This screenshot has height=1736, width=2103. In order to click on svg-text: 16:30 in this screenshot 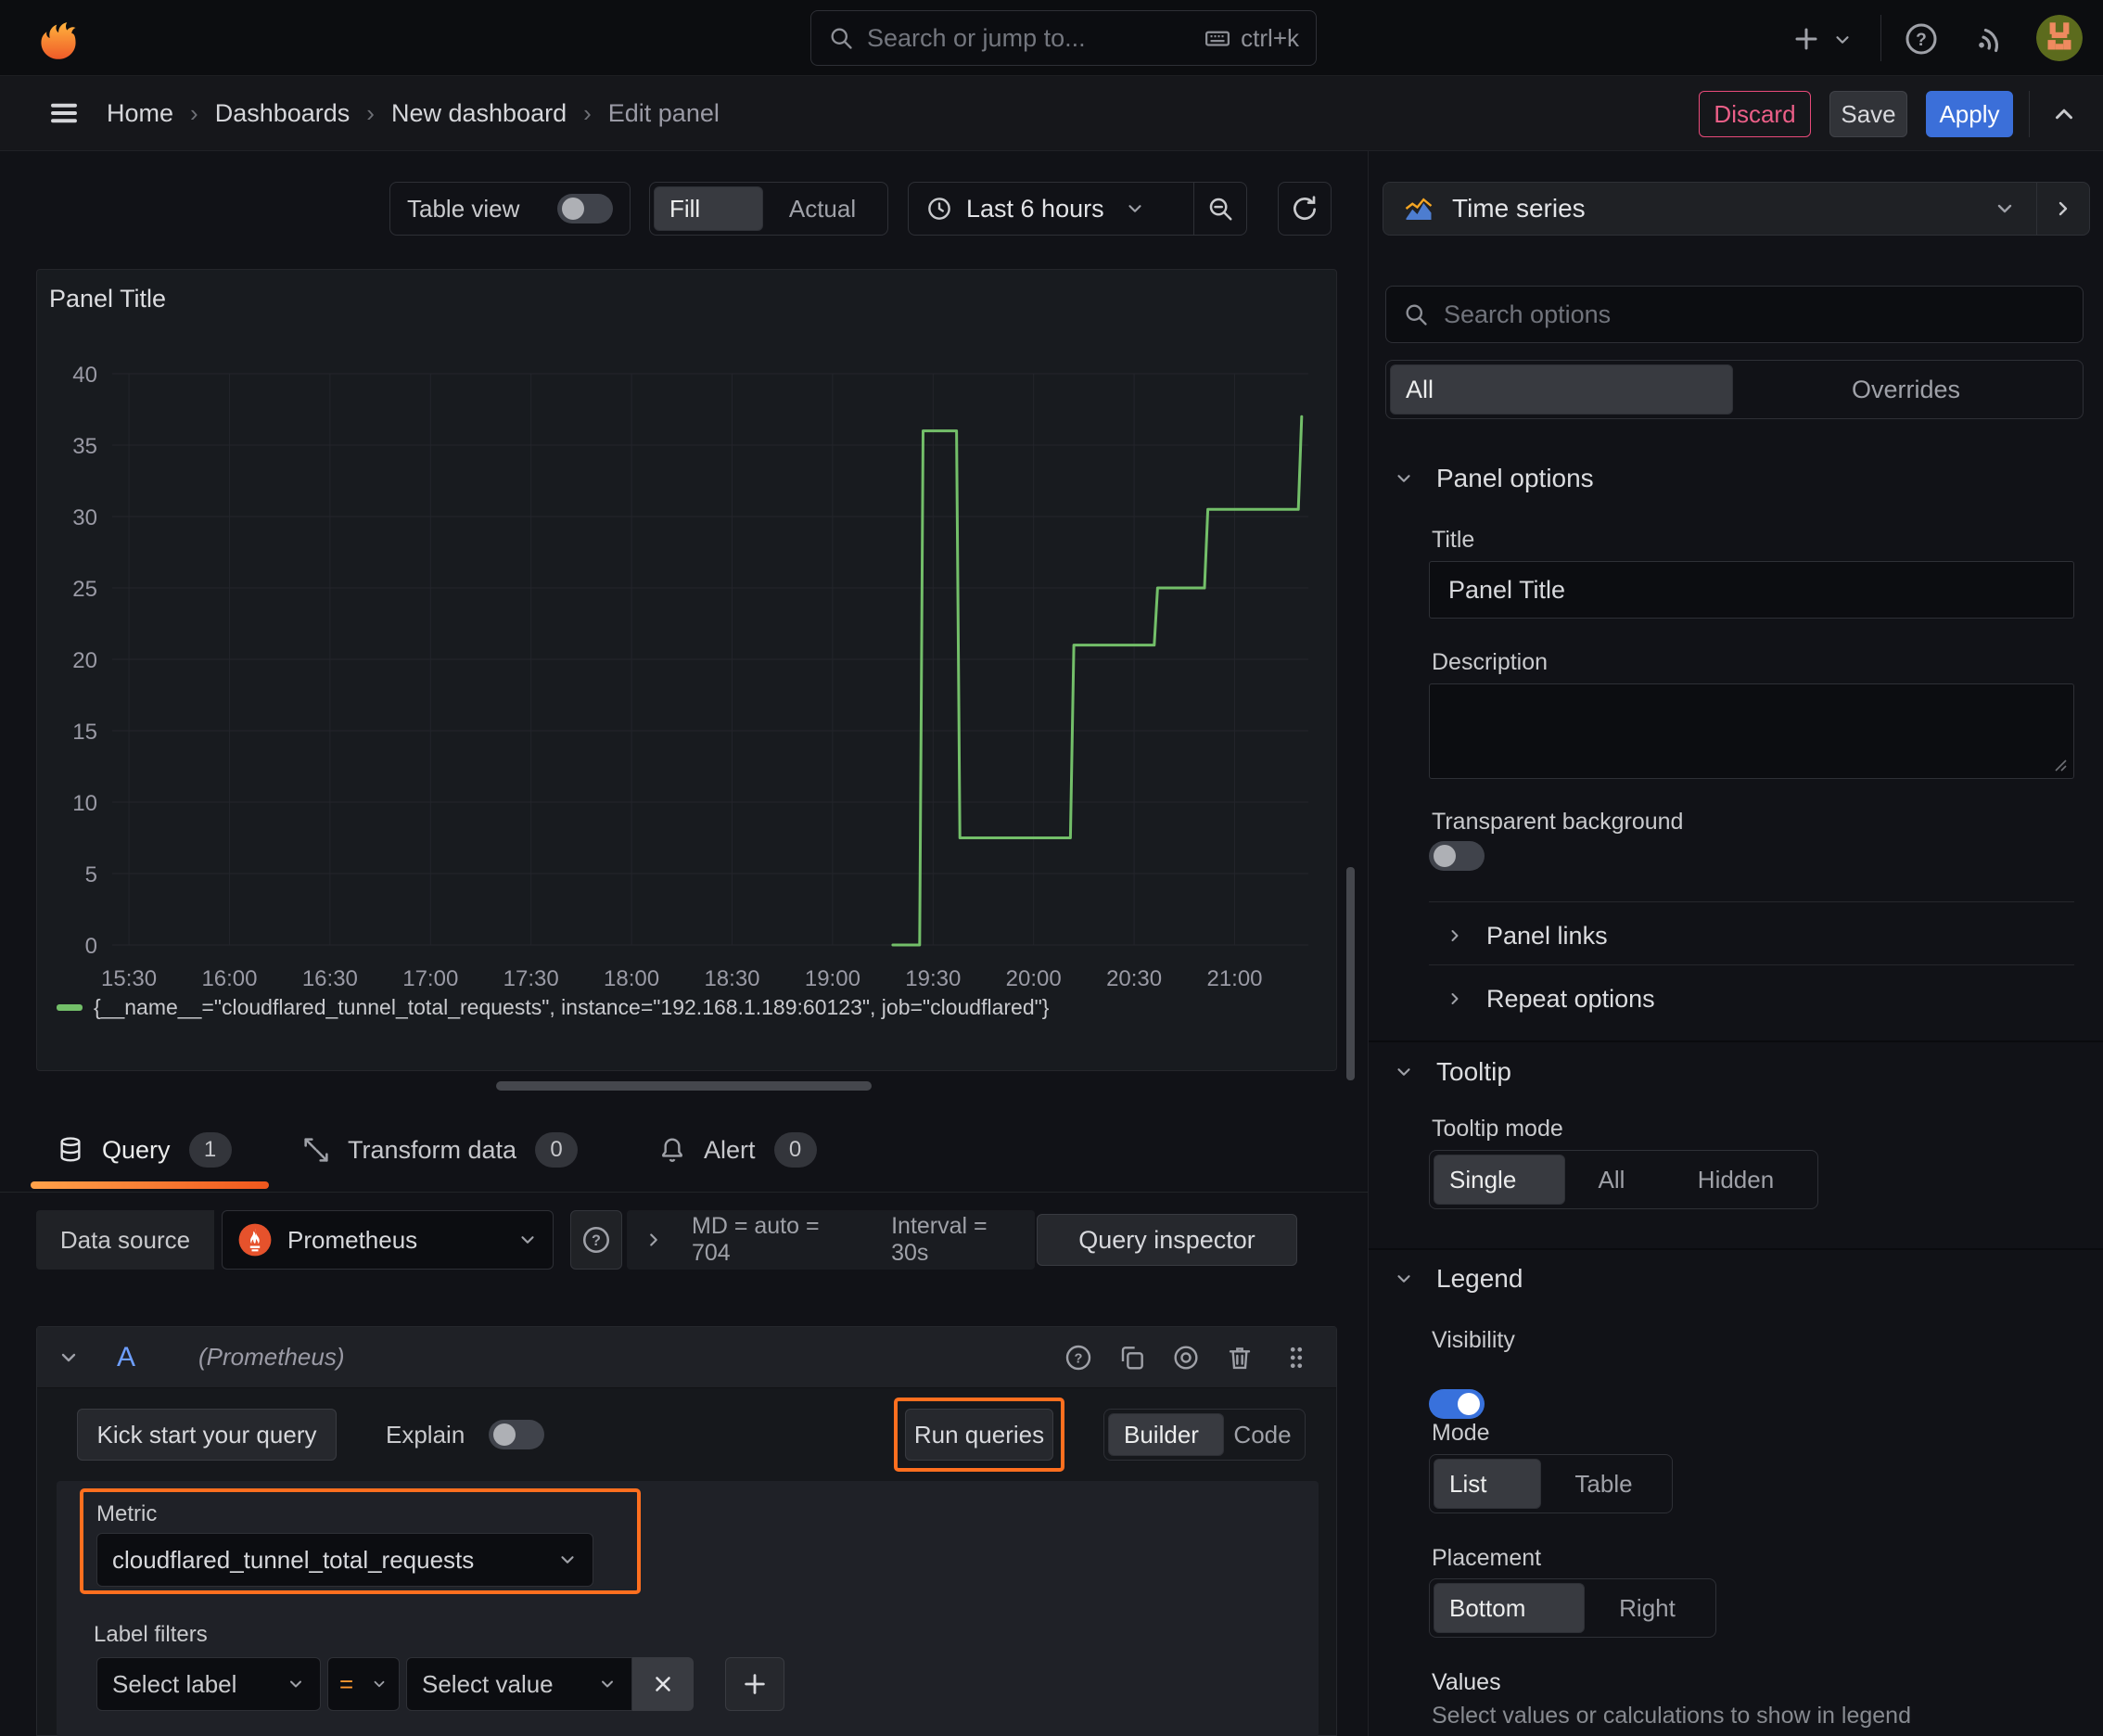, I will do `click(330, 979)`.